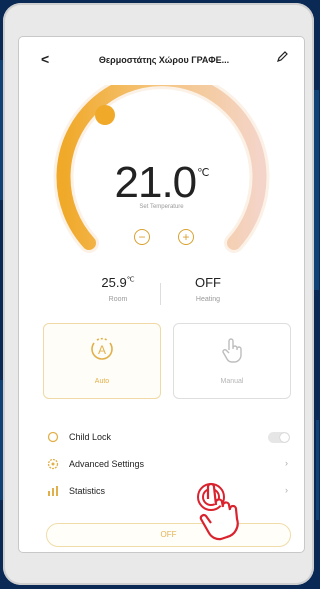 The height and width of the screenshot is (589, 320). Describe the element at coordinates (53, 464) in the screenshot. I see `settings-icon` at that location.